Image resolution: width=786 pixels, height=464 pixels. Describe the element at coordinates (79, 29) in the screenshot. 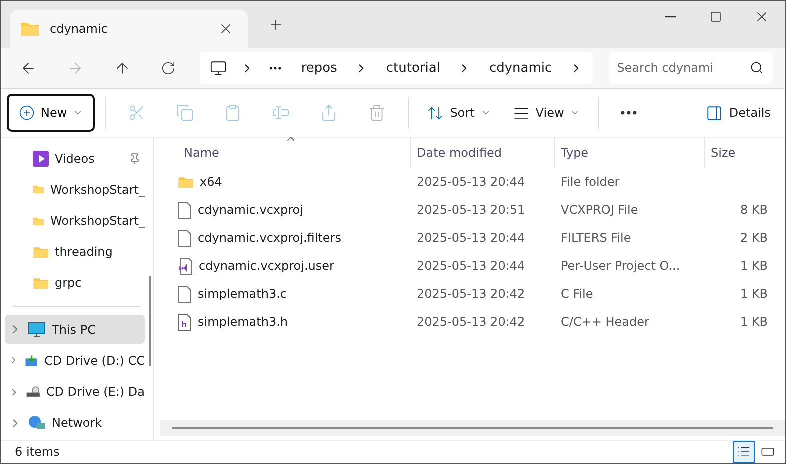

I see `tab-title: cdynamic` at that location.